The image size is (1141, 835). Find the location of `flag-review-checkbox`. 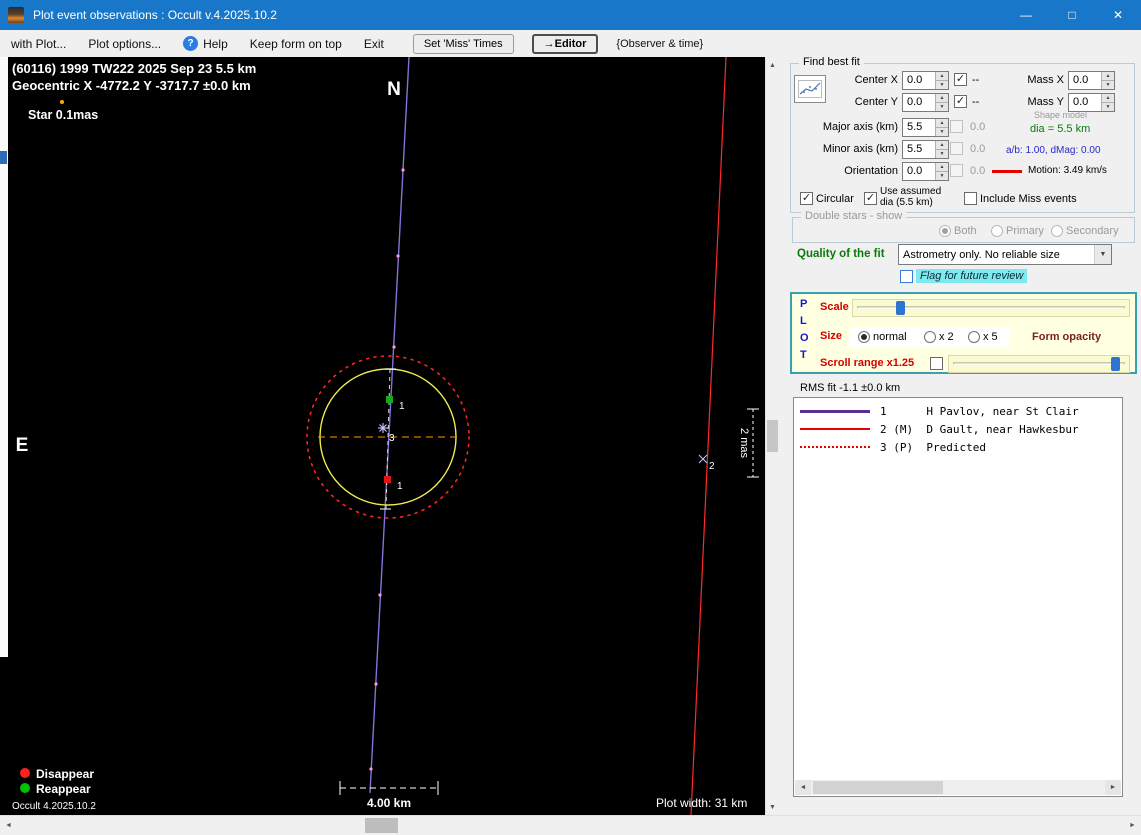

flag-review-checkbox is located at coordinates (906, 276).